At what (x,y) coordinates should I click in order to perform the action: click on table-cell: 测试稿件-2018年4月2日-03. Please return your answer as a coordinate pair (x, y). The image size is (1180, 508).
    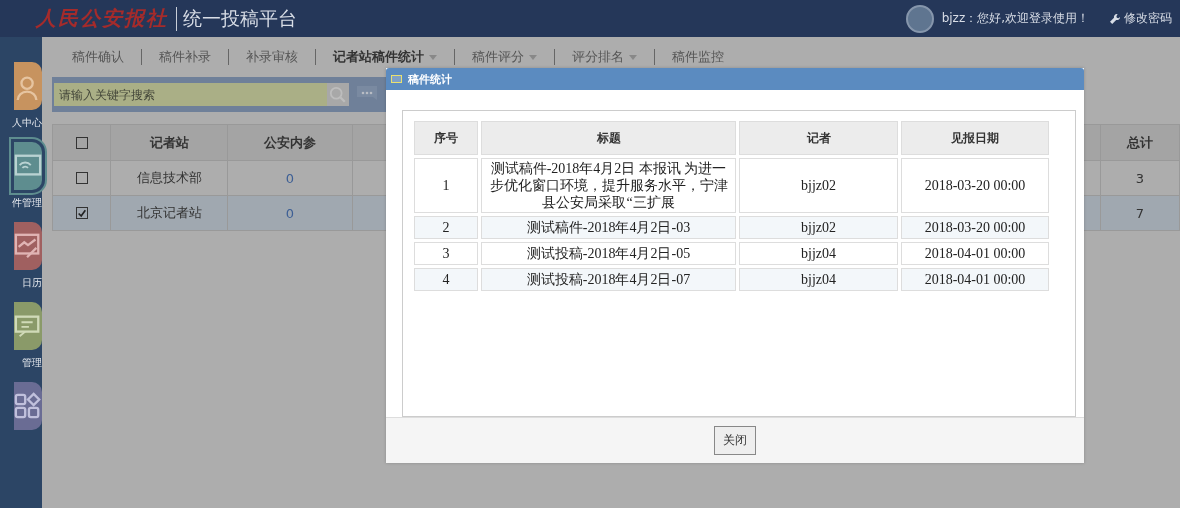
    Looking at the image, I should click on (608, 227).